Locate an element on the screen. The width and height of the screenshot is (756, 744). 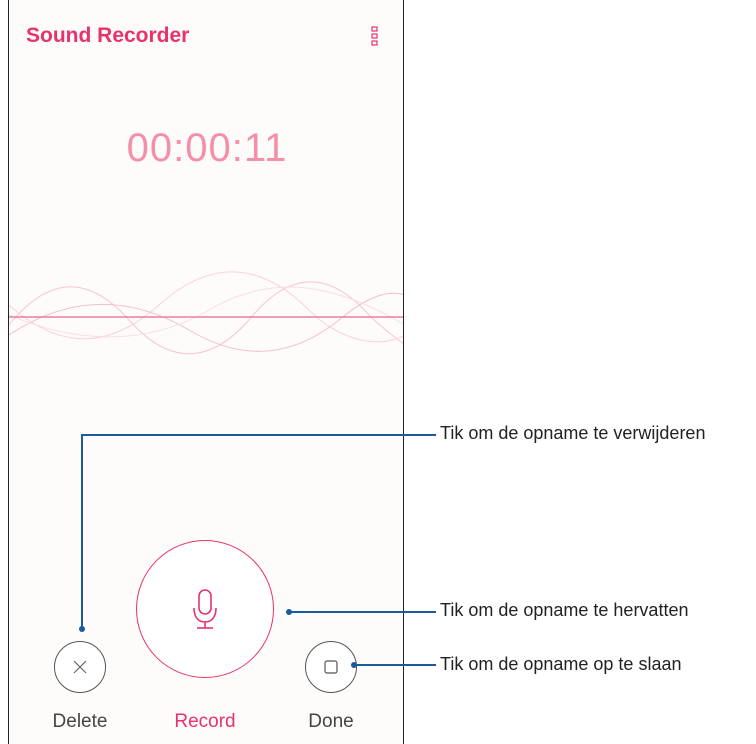
callout-record: Tik om de opname te hervatten is located at coordinates (564, 610).